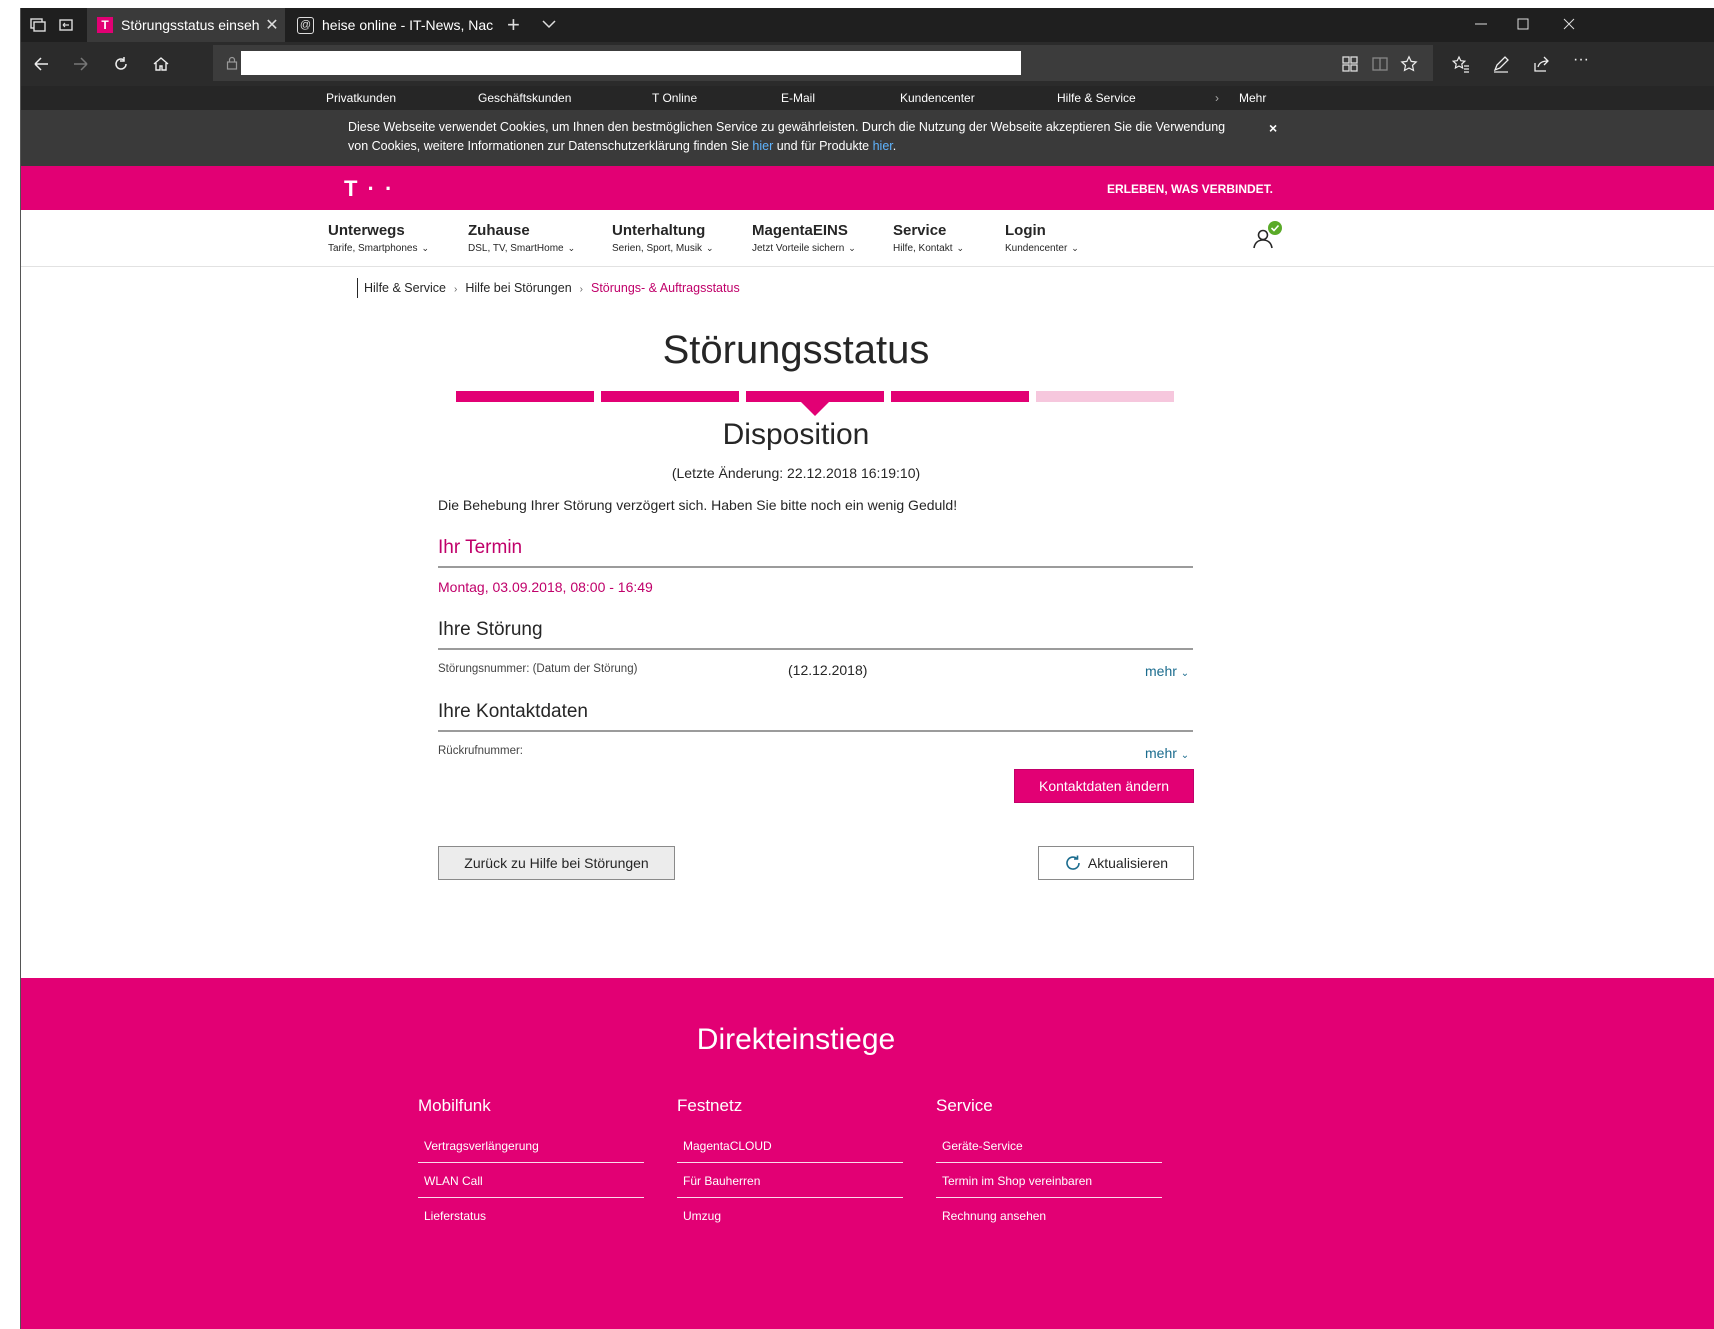 This screenshot has height=1329, width=1714. Describe the element at coordinates (1350, 64) in the screenshot. I see `extensions-icon` at that location.